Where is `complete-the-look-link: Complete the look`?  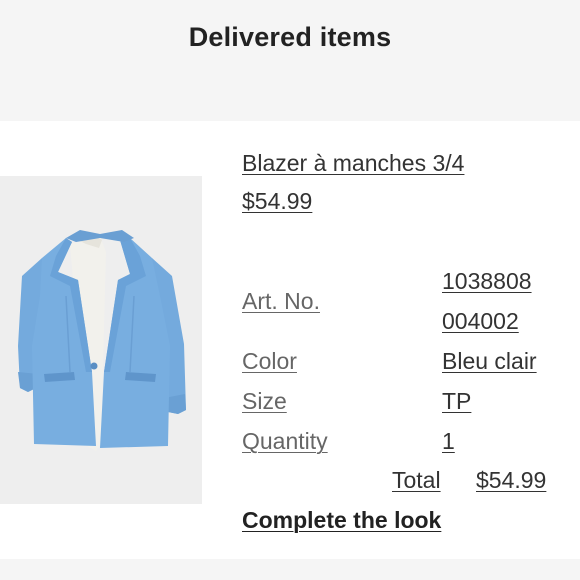
complete-the-look-link: Complete the look is located at coordinates (341, 520).